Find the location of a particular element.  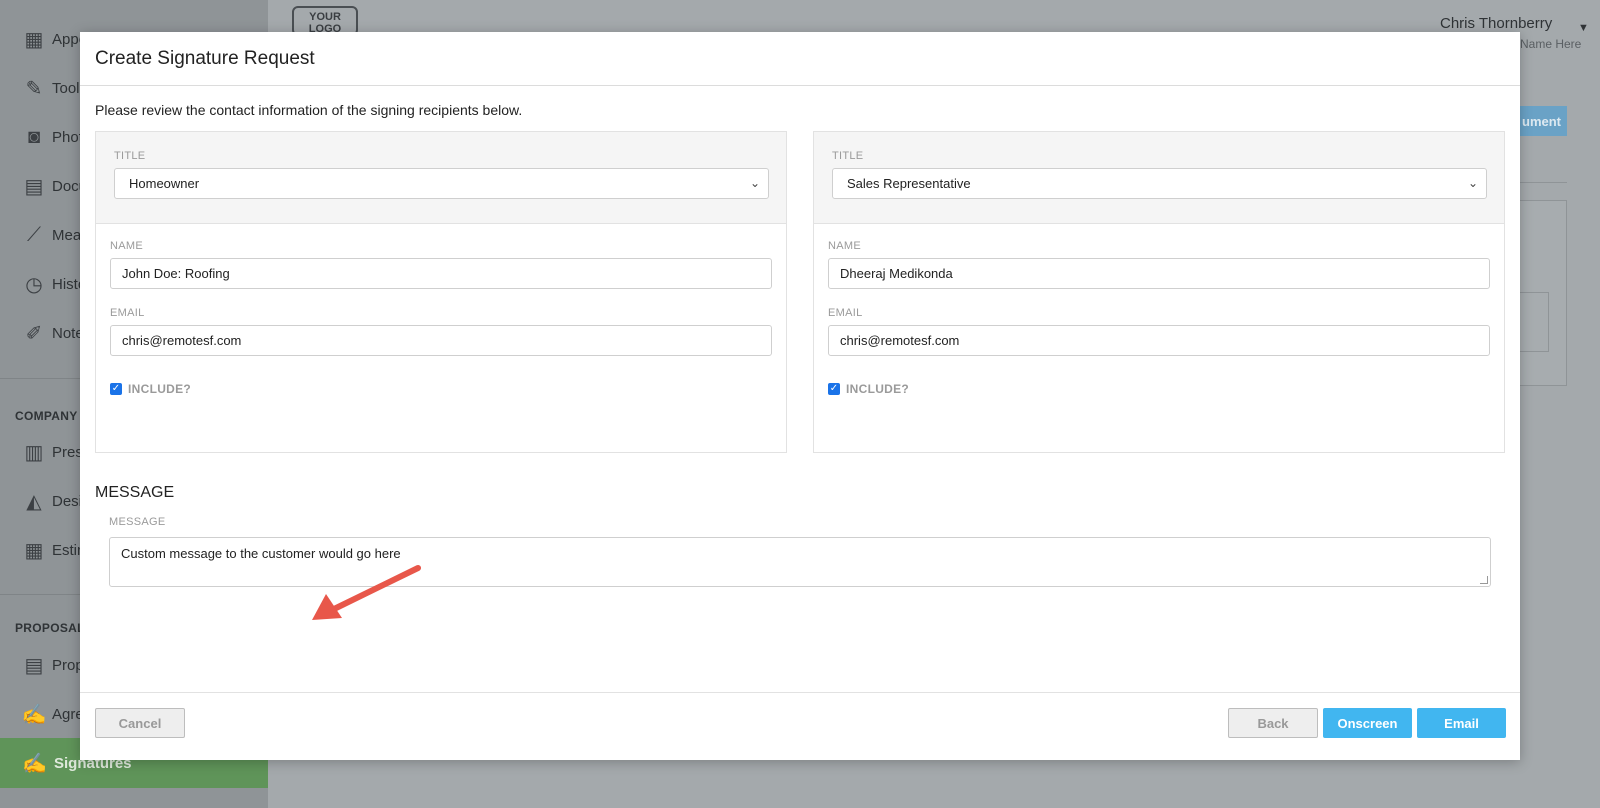

recipient-card-header: TITLE Homeowner ⌄ is located at coordinates (441, 178).